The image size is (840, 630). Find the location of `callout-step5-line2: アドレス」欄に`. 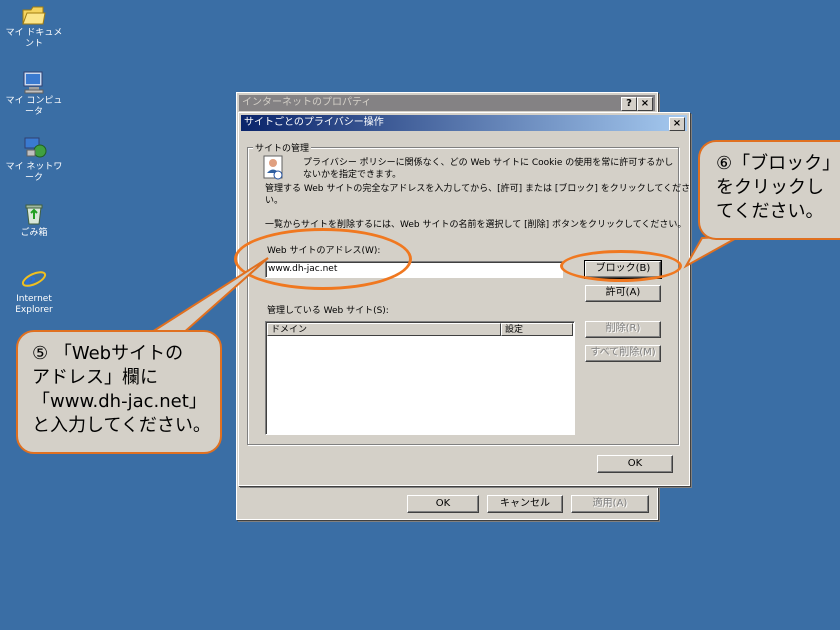

callout-step5-line2: アドレス」欄に is located at coordinates (95, 377).